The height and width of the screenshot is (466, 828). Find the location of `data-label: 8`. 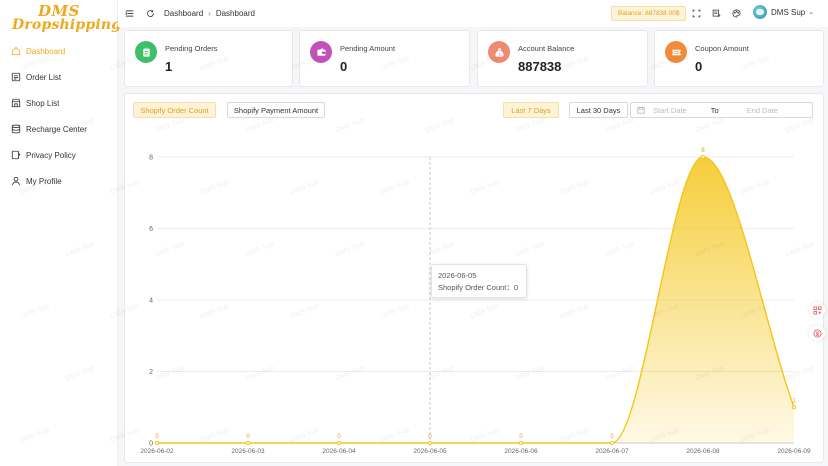

data-label: 8 is located at coordinates (703, 151).